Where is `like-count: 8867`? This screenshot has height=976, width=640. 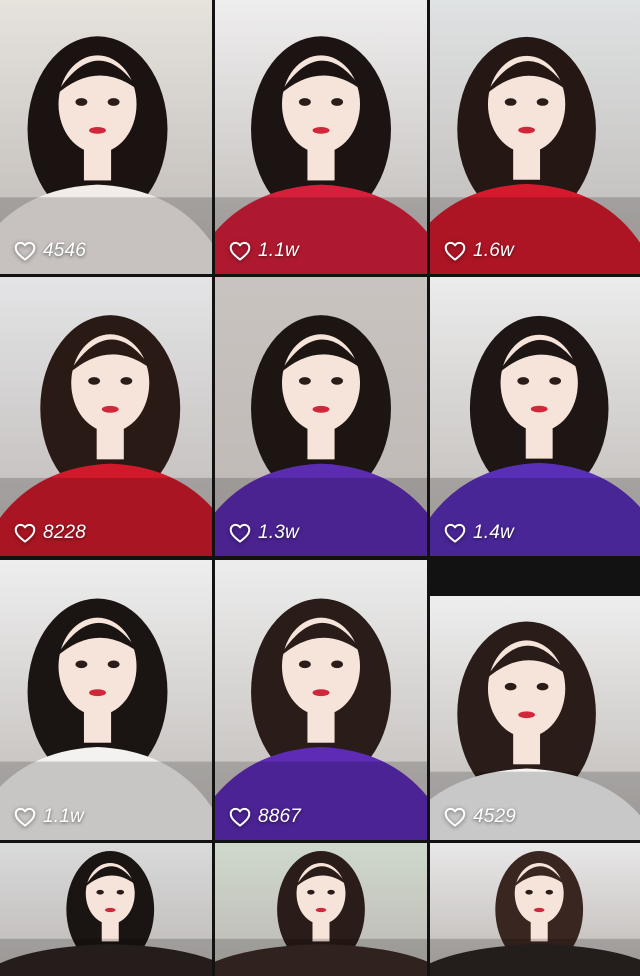 like-count: 8867 is located at coordinates (265, 817).